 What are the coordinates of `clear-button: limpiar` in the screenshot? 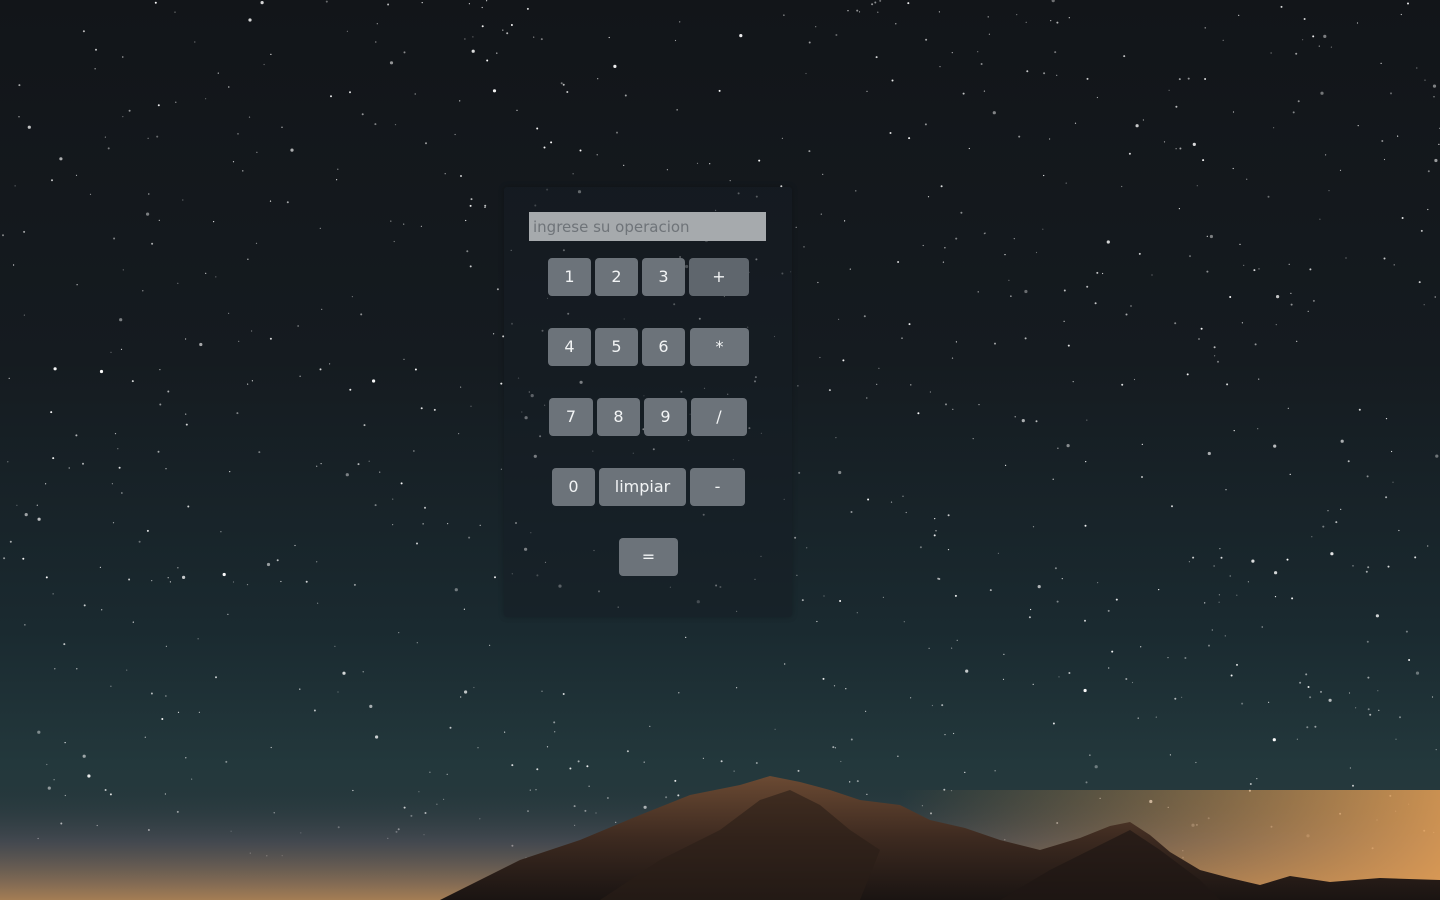 It's located at (642, 487).